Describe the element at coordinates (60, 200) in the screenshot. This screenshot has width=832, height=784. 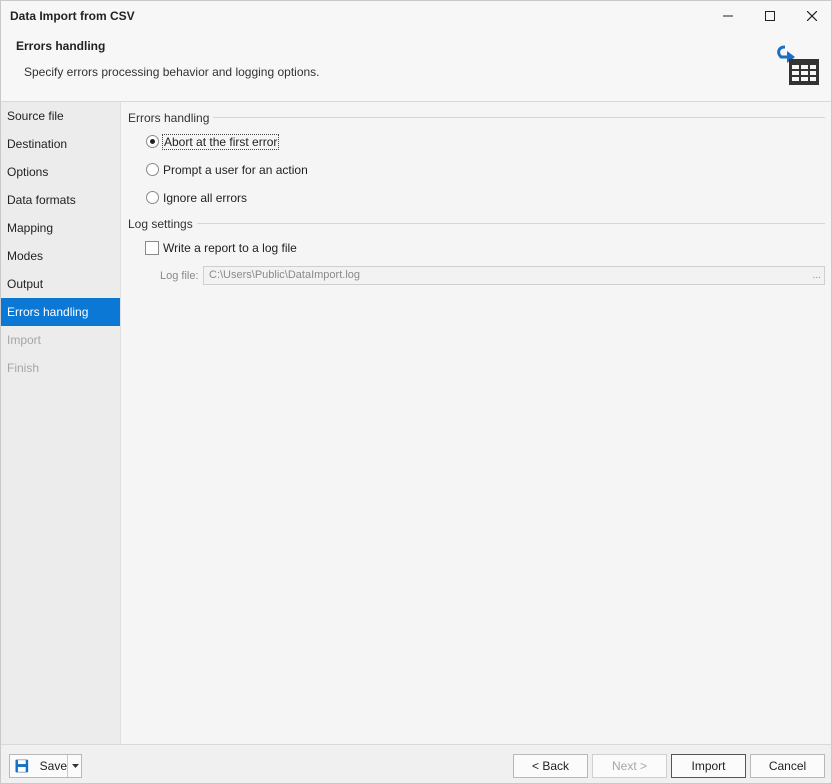
I see `sidebar-item-data-formats: Data formats` at that location.